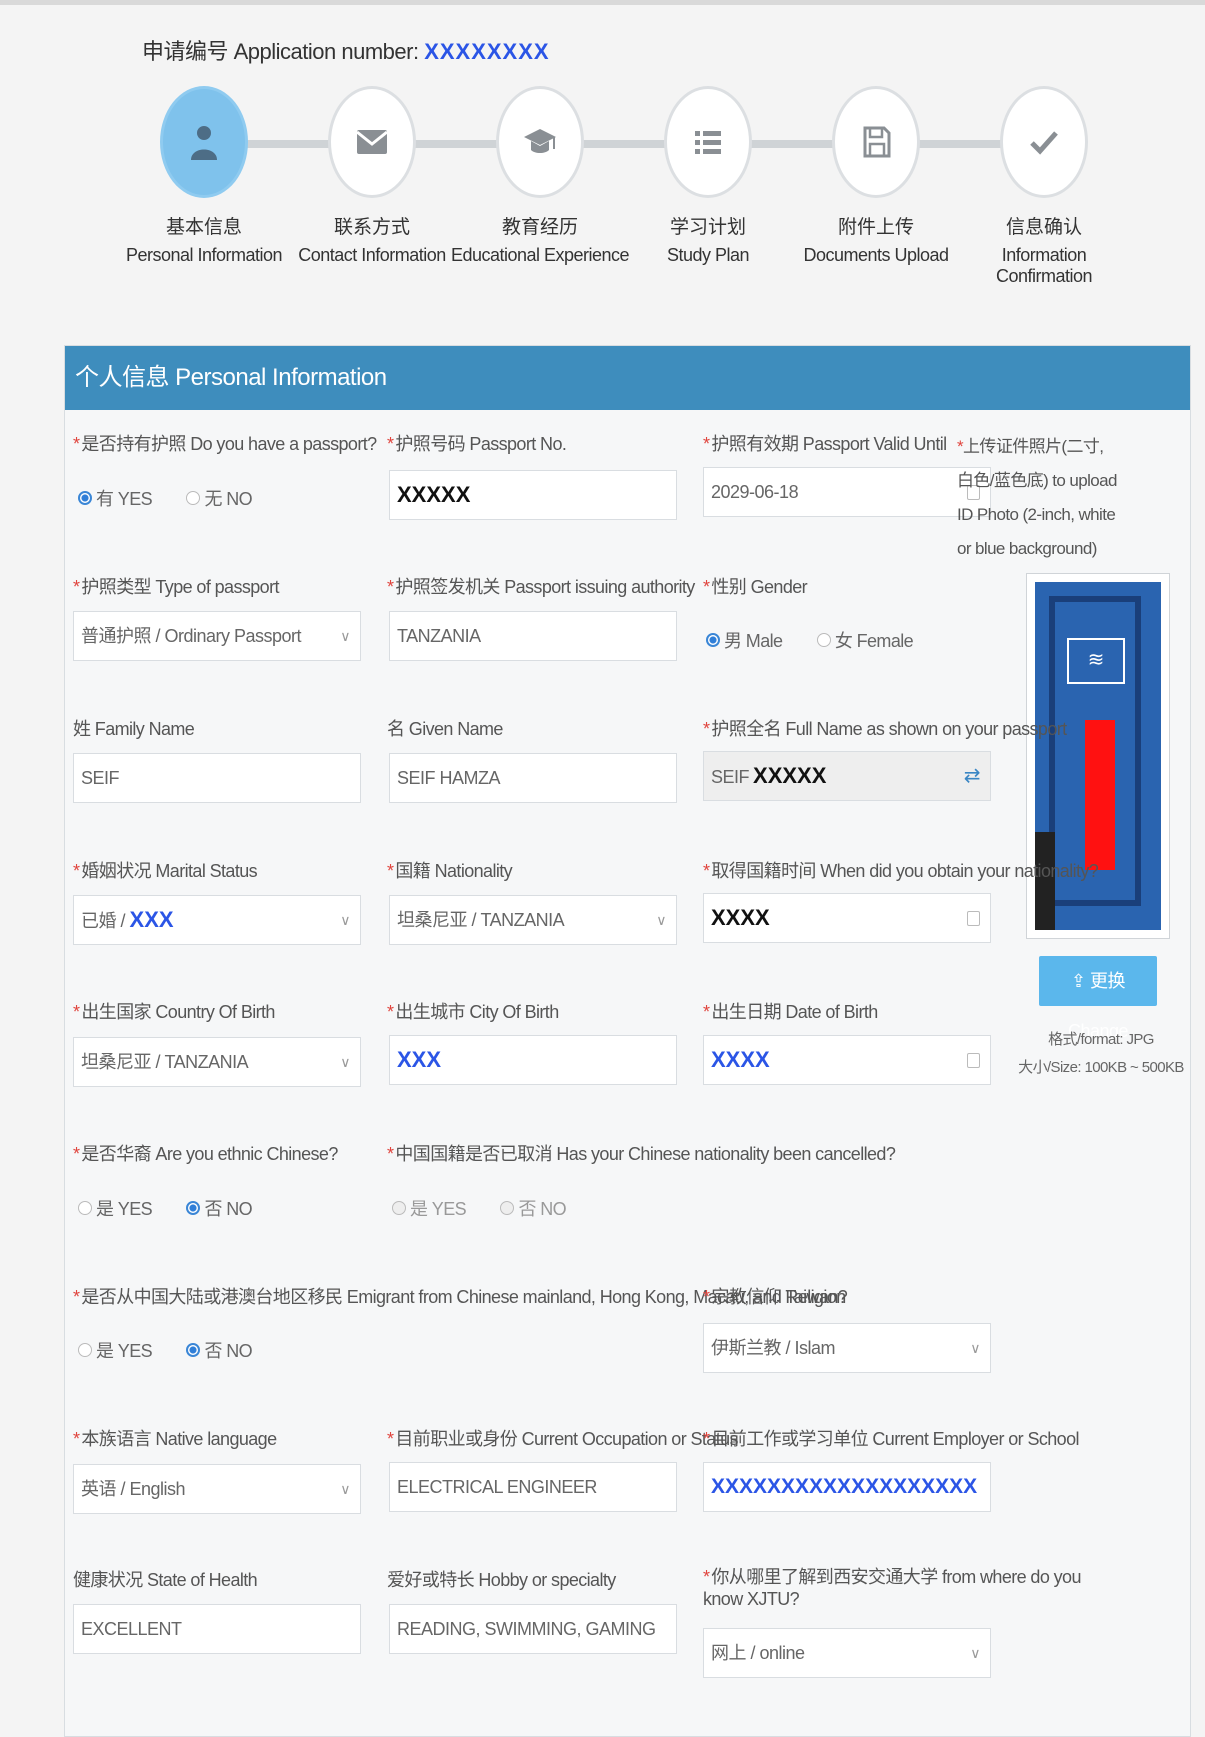 This screenshot has width=1205, height=1737. Describe the element at coordinates (174, 1012) in the screenshot. I see `birth-country-label: * 出生国家 Country Of Birth` at that location.